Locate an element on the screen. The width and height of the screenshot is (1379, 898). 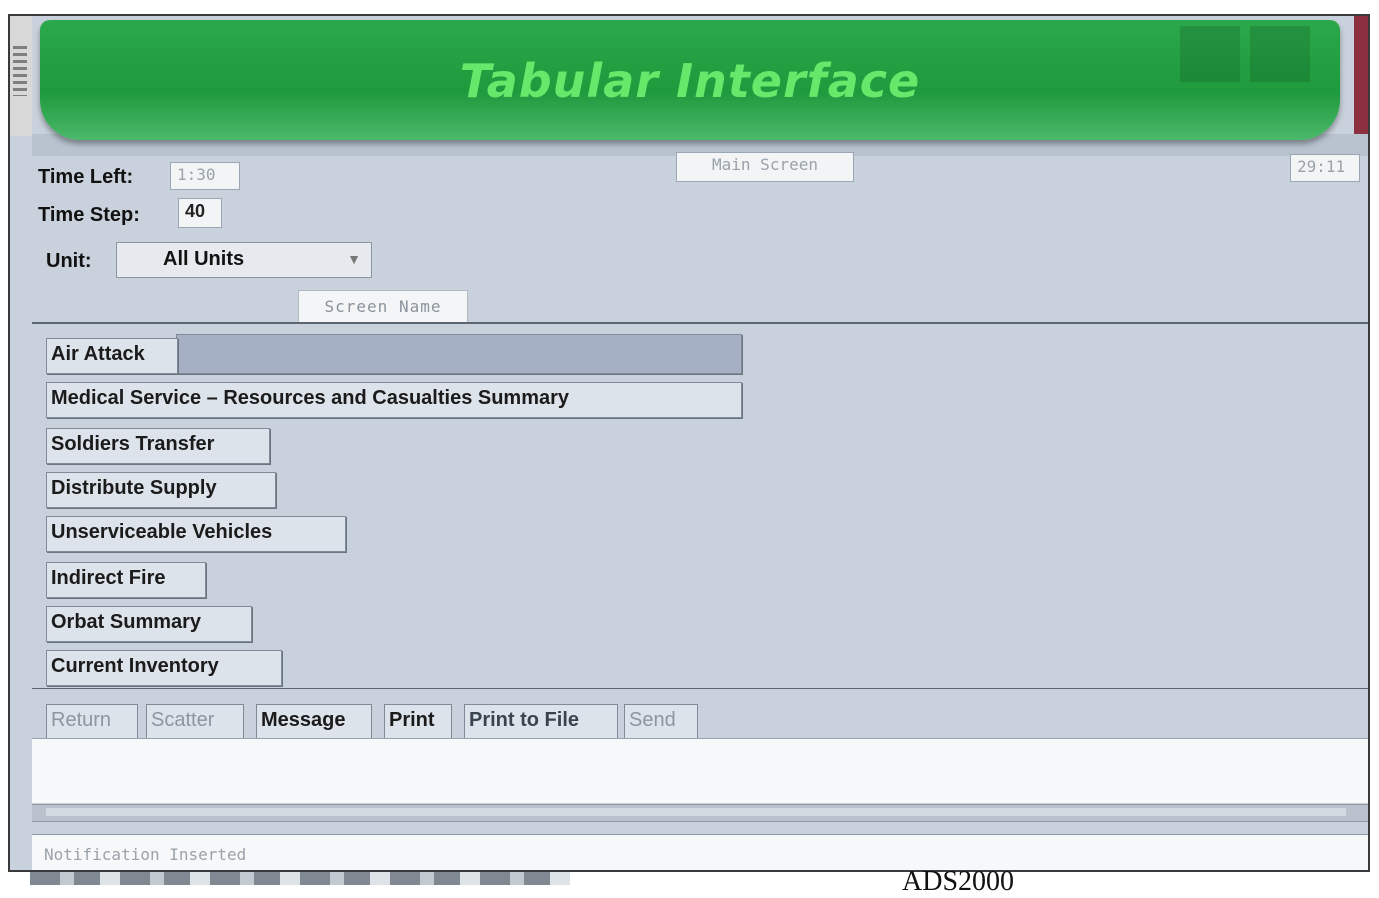
unit-select: All Units ▼ is located at coordinates (244, 260).